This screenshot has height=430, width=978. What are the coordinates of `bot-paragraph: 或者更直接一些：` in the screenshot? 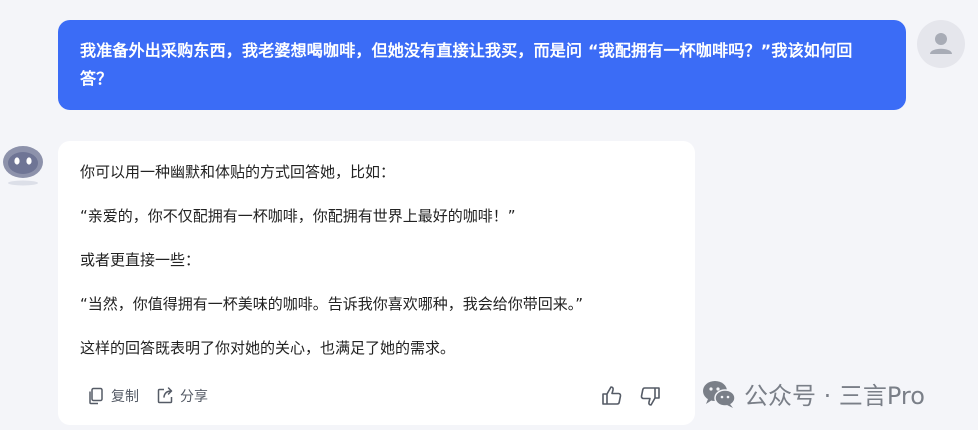 It's located at (140, 260).